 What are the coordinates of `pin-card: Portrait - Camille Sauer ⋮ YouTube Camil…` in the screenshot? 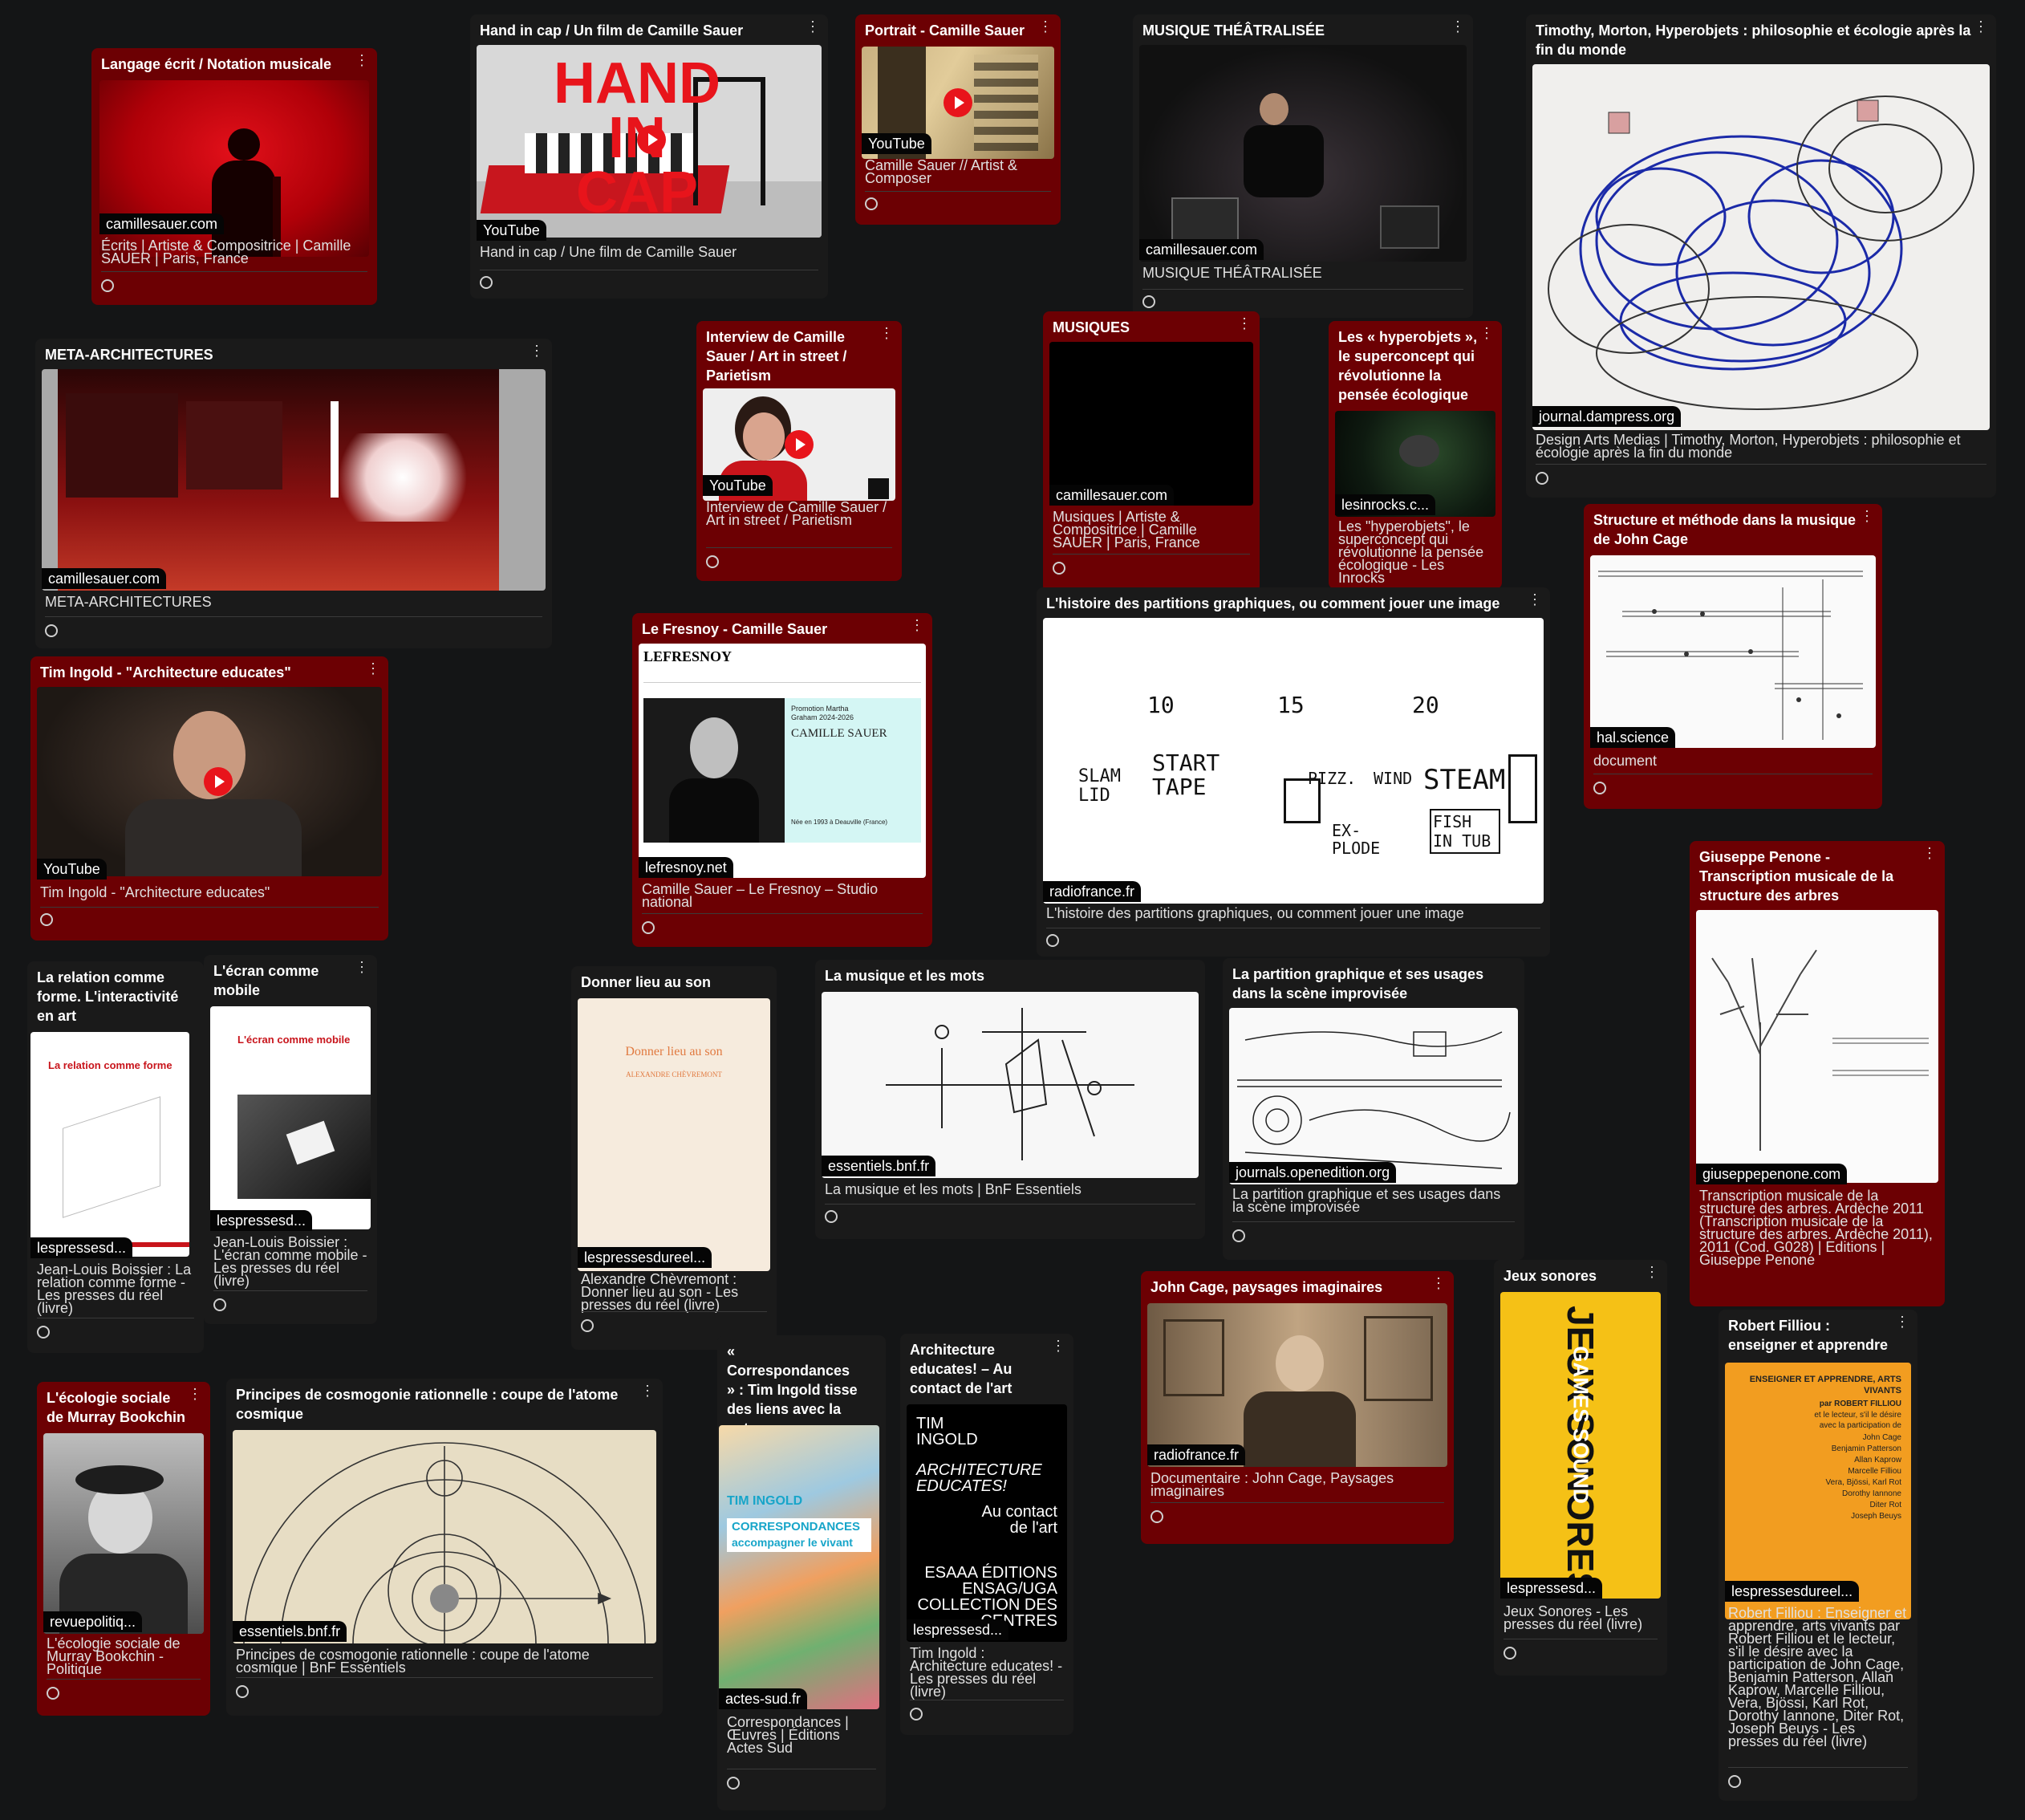 It's located at (958, 120).